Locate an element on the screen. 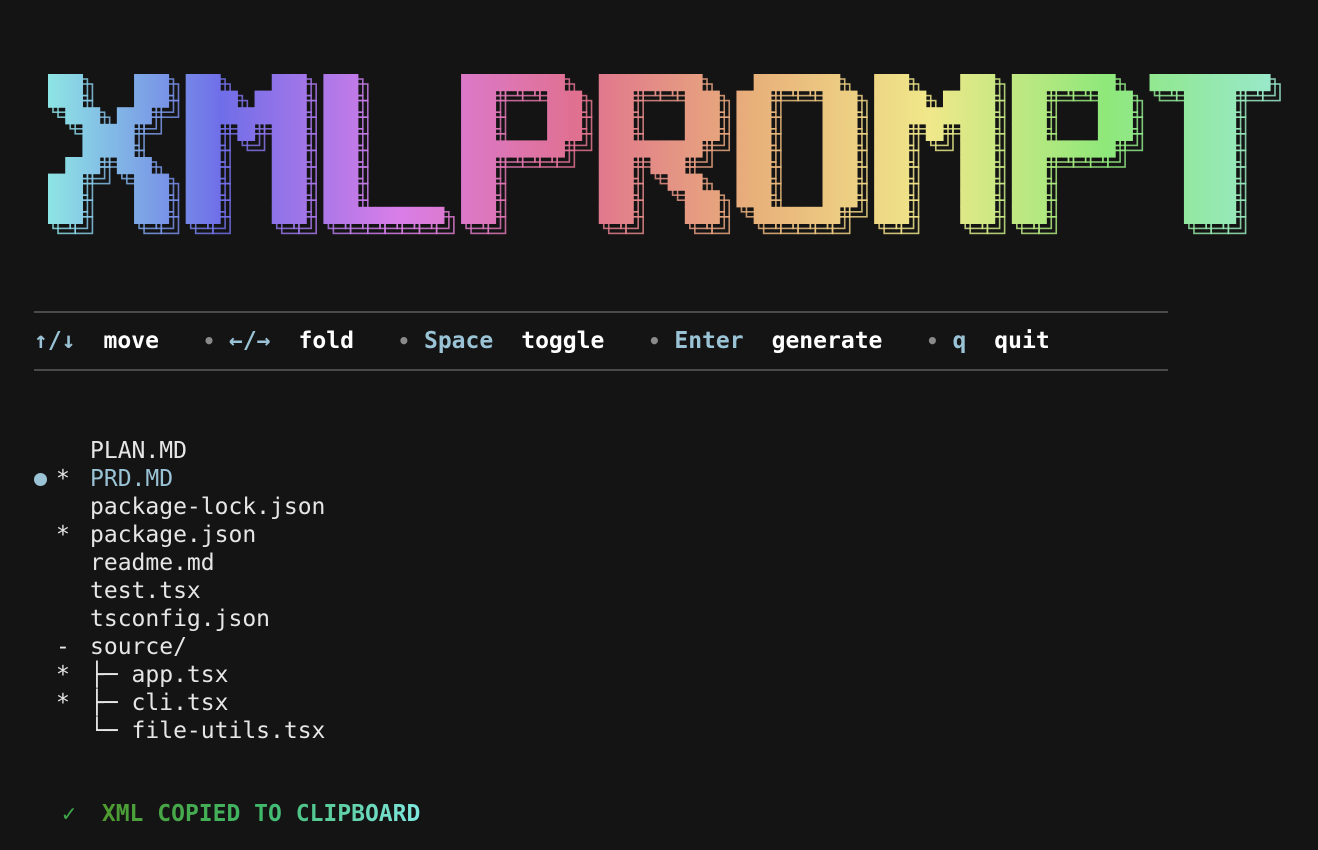 The image size is (1318, 850). tree-row: * ├─ cli.tsx is located at coordinates (179, 703).